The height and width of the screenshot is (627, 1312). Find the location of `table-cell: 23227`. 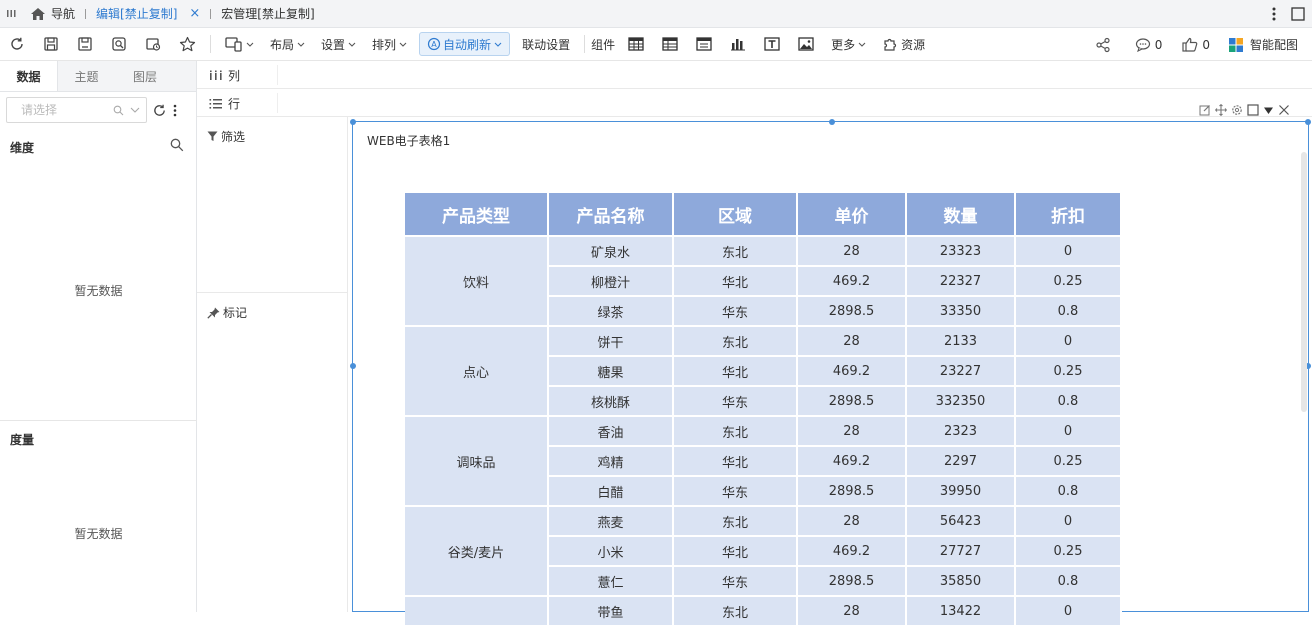

table-cell: 23227 is located at coordinates (961, 372).